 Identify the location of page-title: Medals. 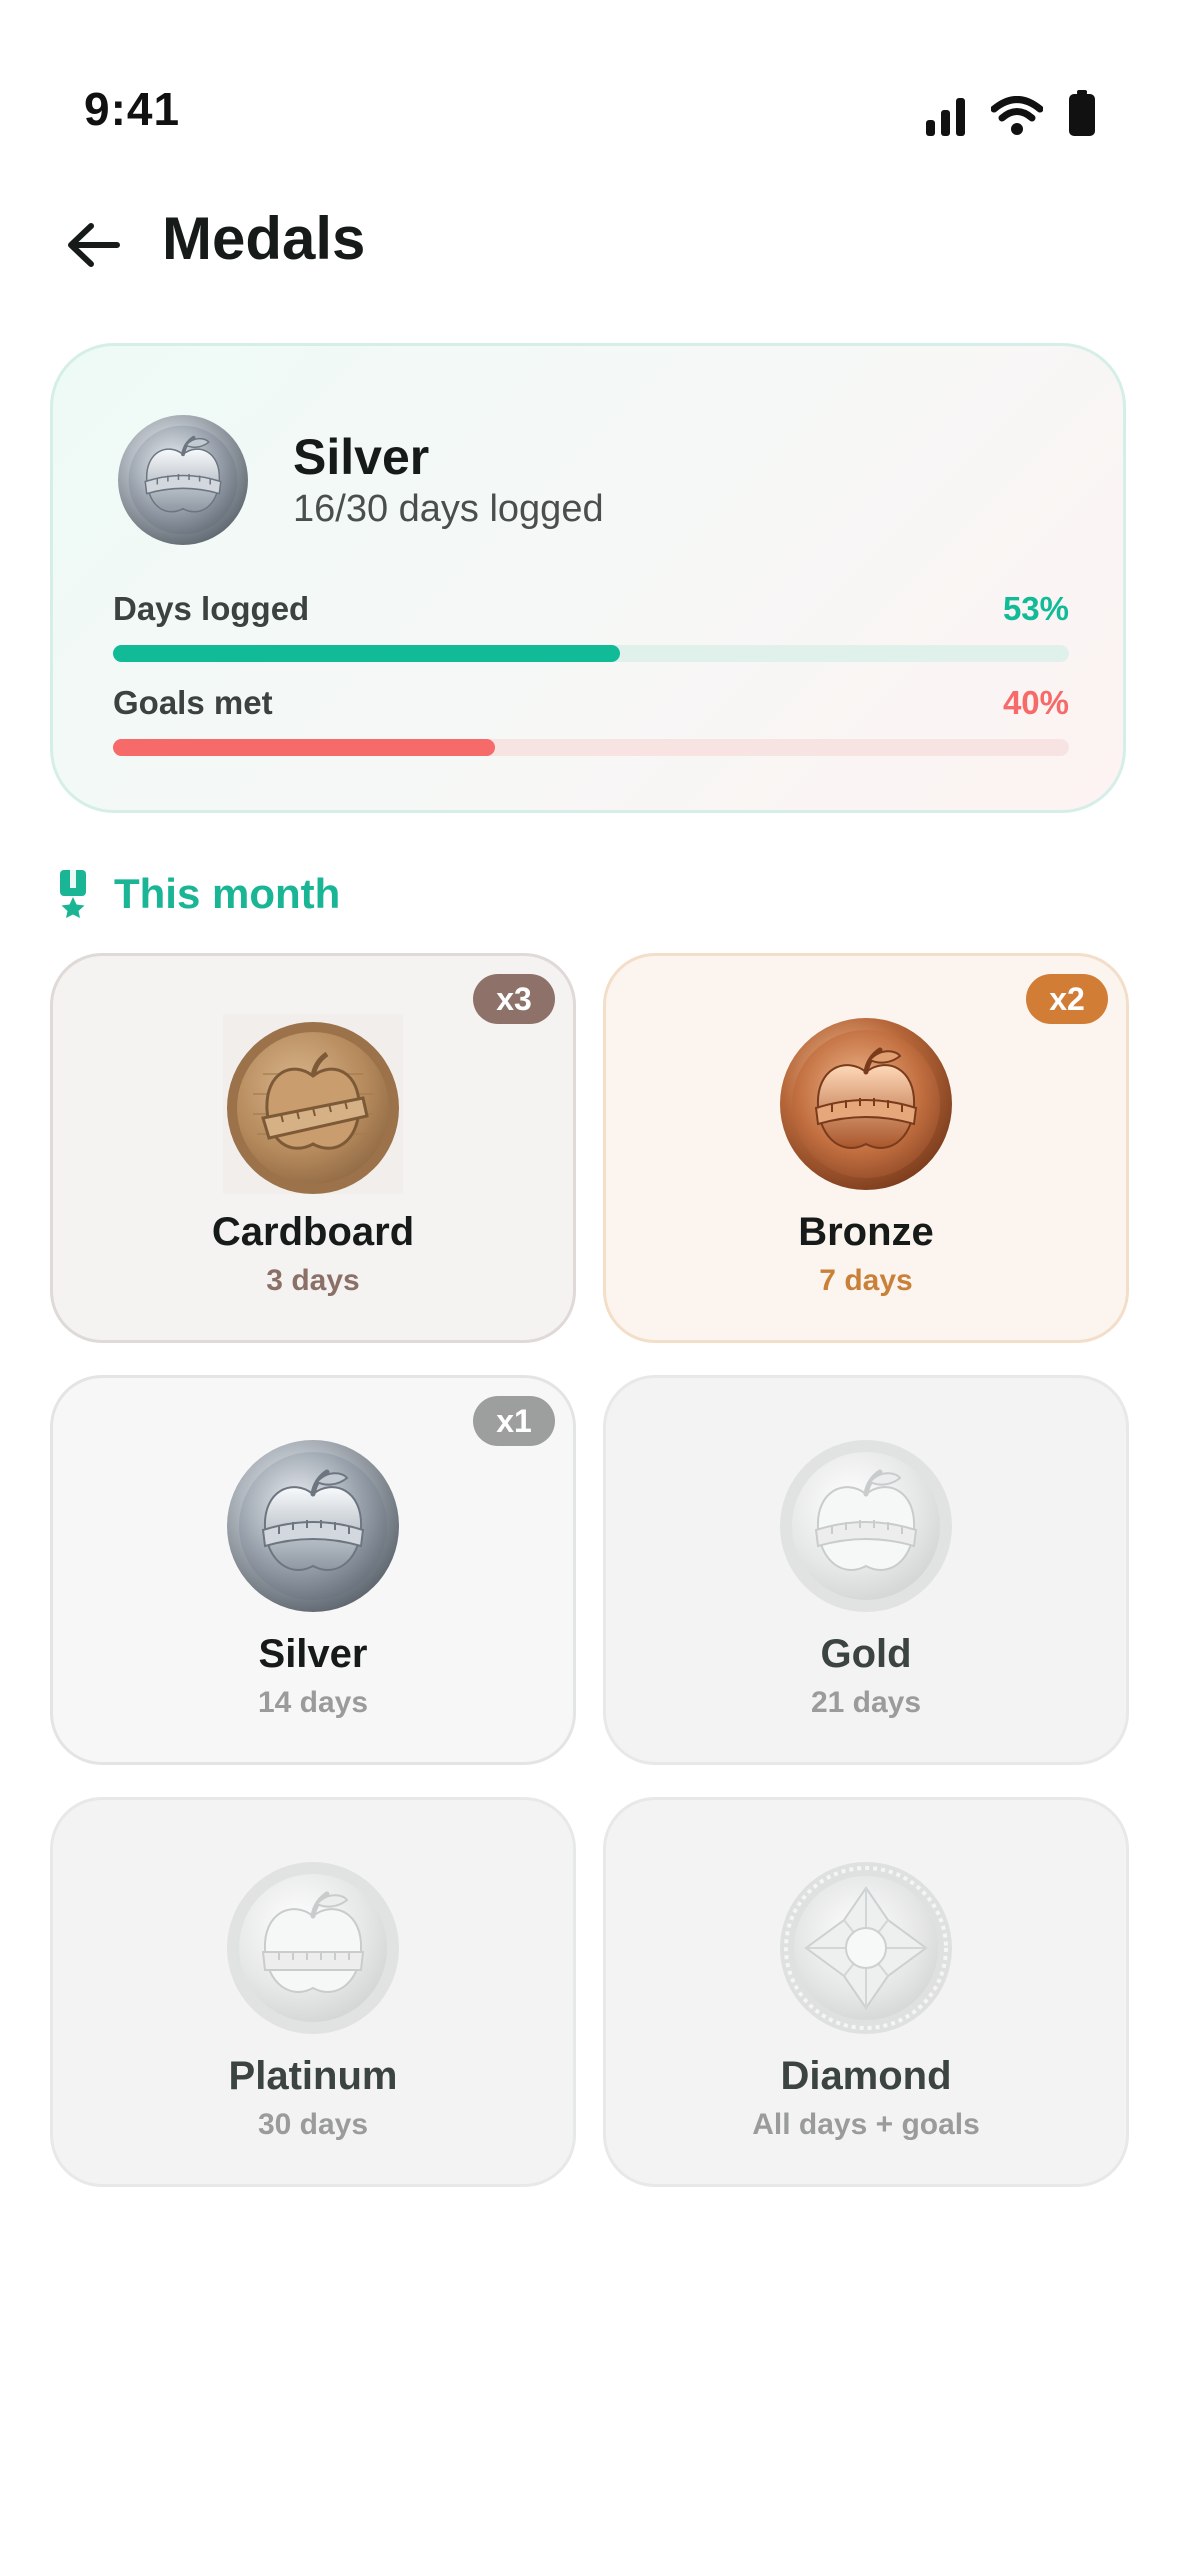
(264, 238).